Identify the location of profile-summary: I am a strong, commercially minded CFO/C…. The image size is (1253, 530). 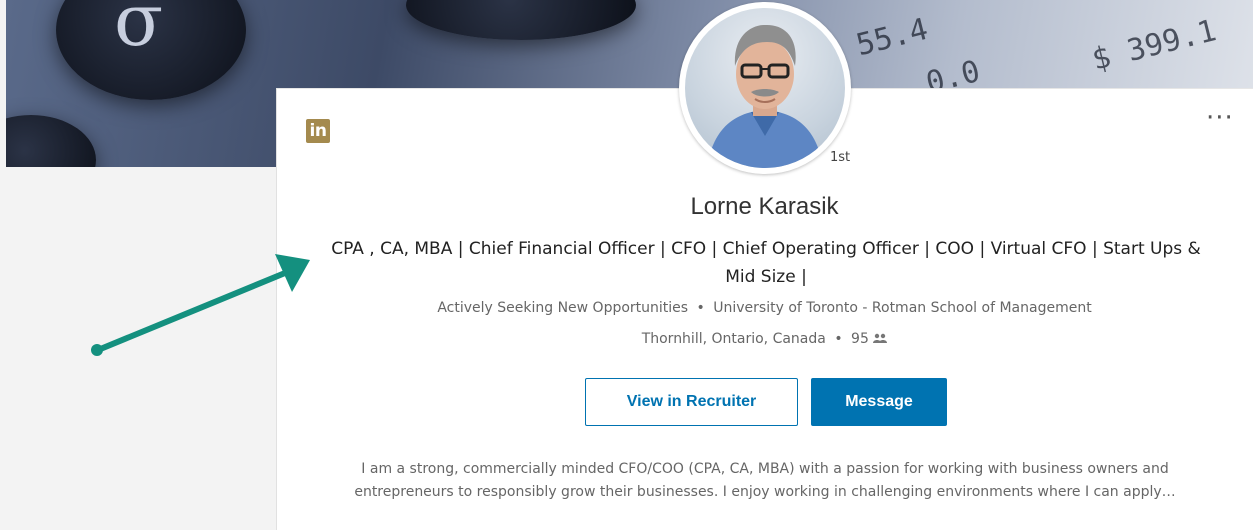
(765, 481).